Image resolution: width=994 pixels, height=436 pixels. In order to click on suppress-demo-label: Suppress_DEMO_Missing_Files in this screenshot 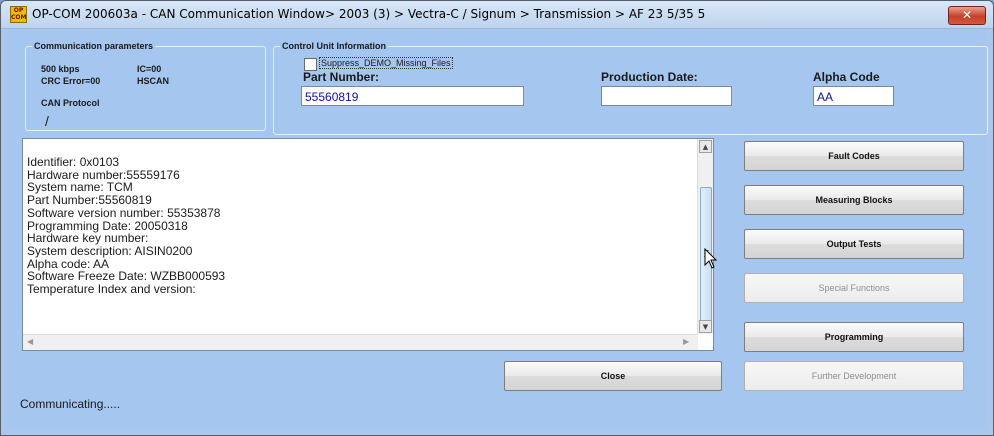, I will do `click(386, 63)`.